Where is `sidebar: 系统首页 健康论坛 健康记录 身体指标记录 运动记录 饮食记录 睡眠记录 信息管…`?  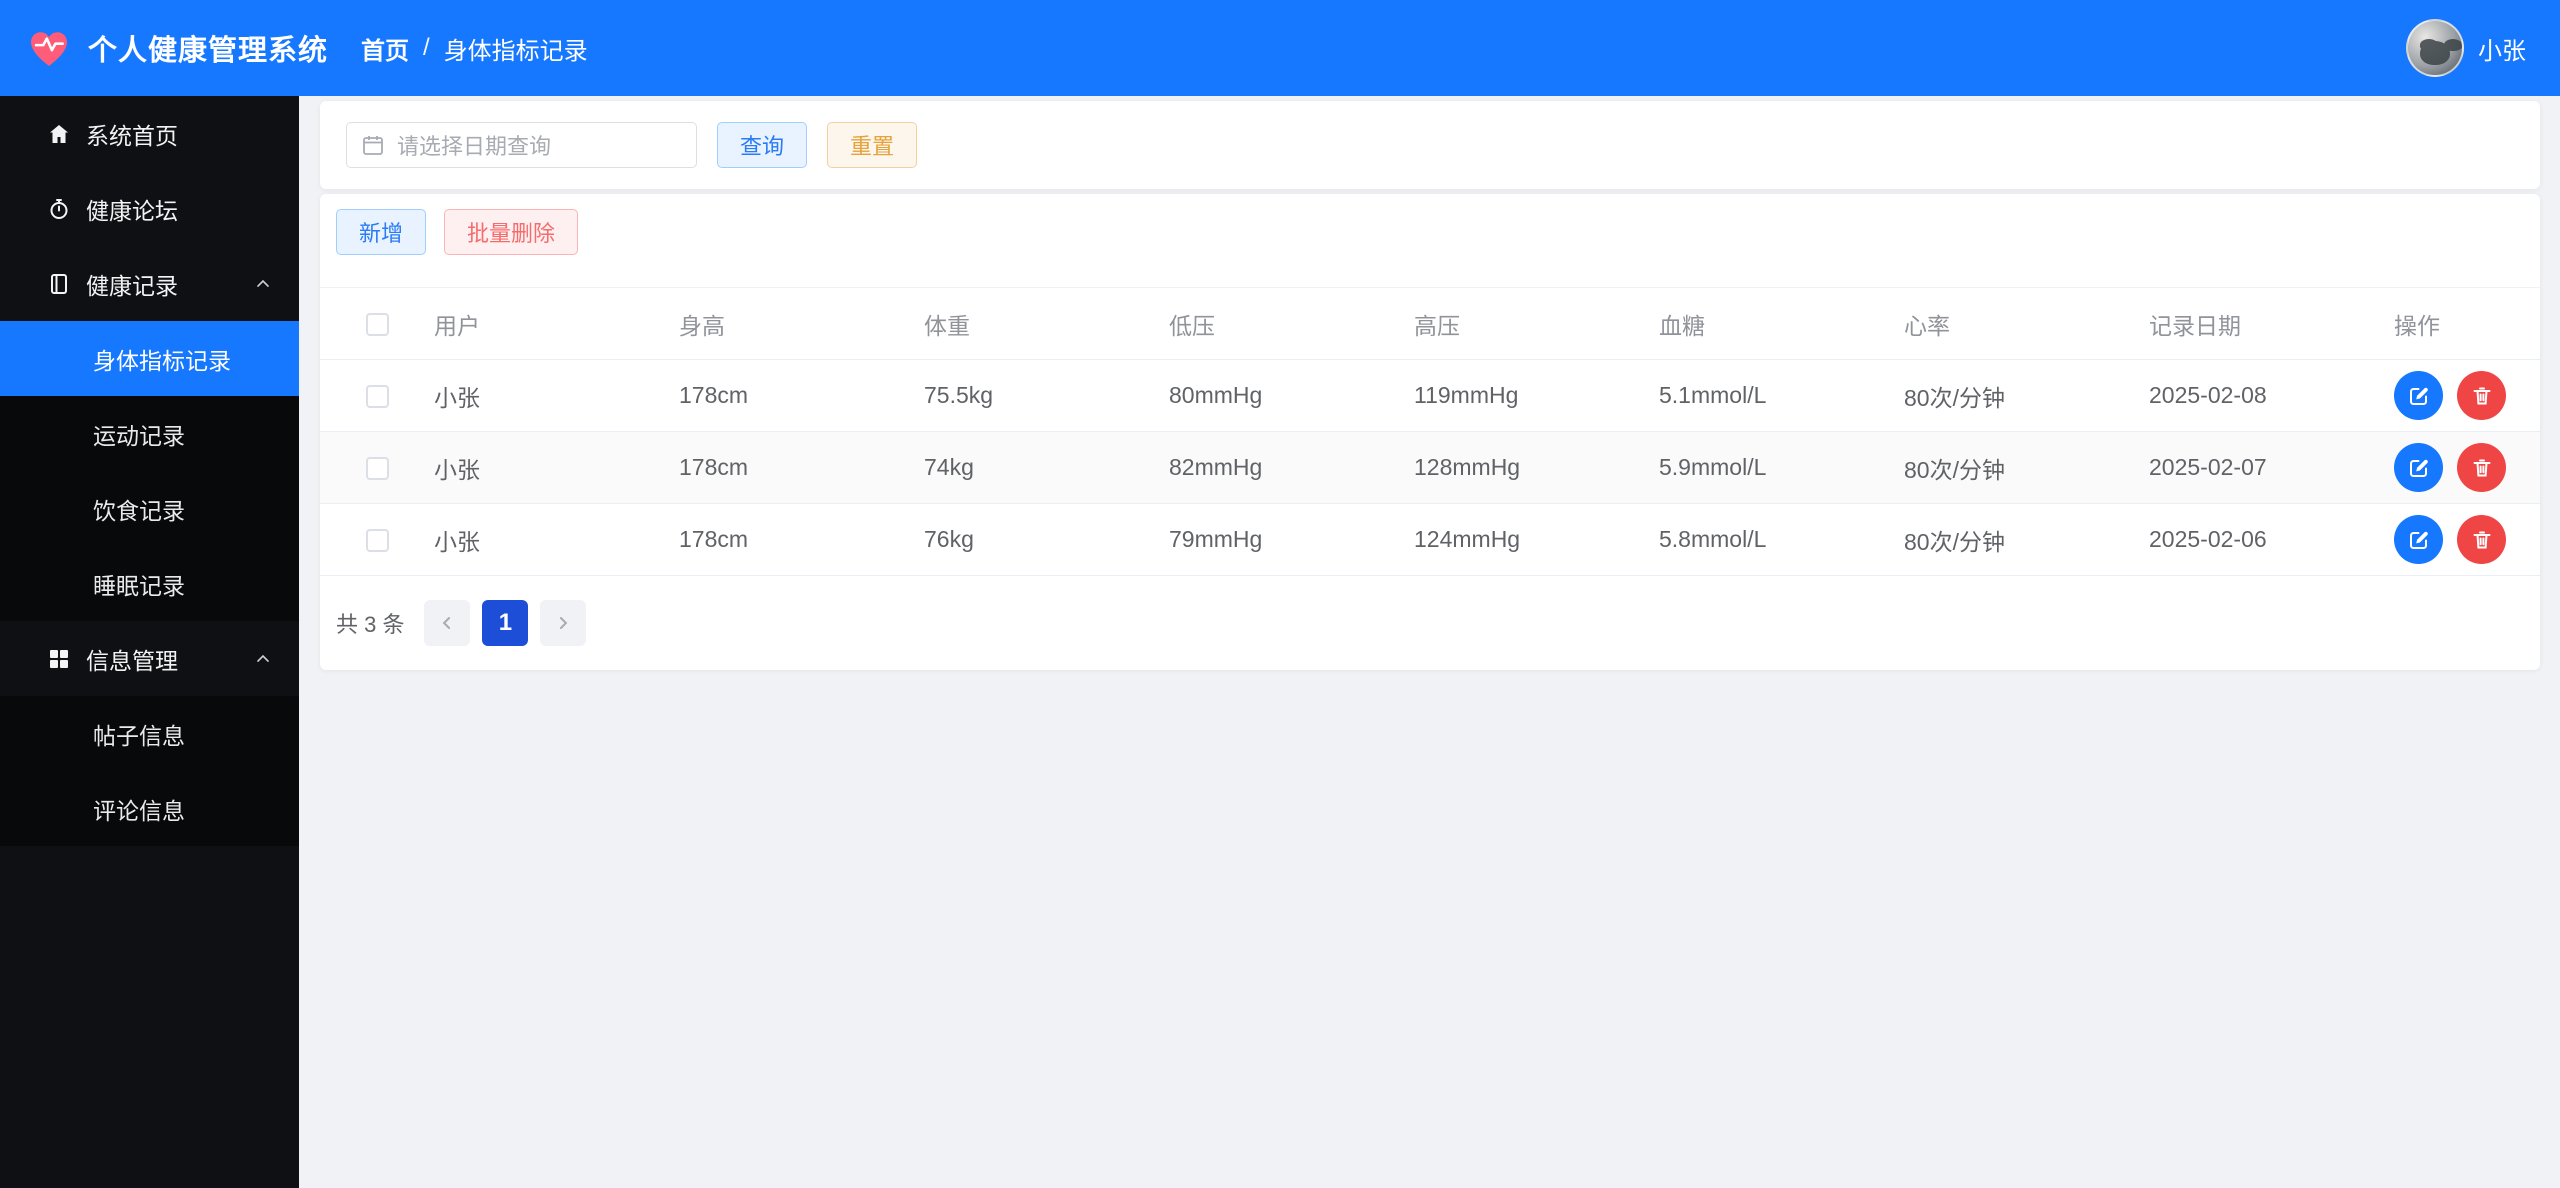
sidebar: 系统首页 健康论坛 健康记录 身体指标记录 运动记录 饮食记录 睡眠记录 信息管… is located at coordinates (149, 642).